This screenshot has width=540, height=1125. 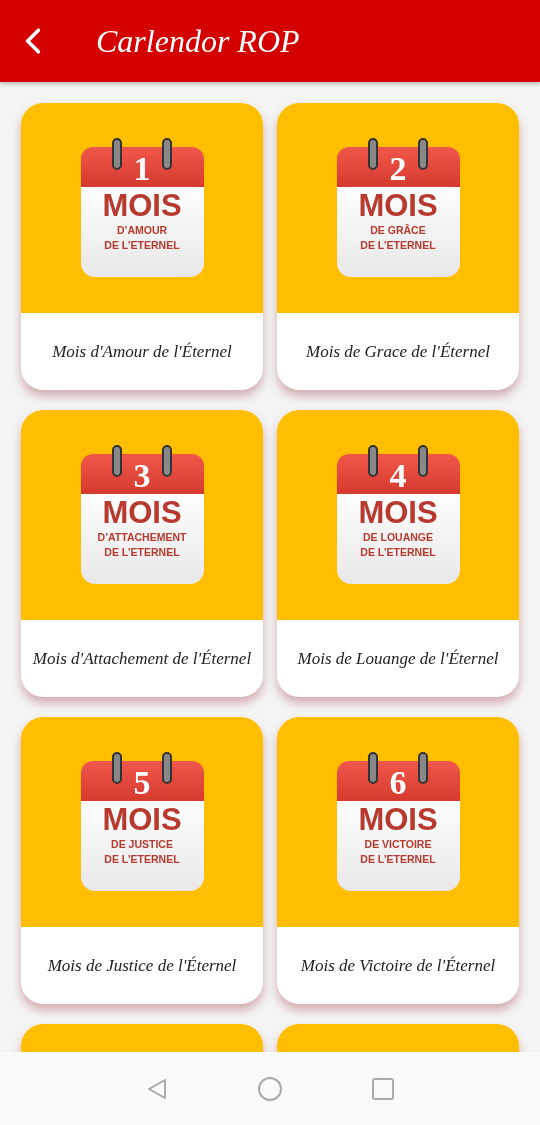 I want to click on calendar-subtitle: DE VICTOIRE, so click(x=398, y=844).